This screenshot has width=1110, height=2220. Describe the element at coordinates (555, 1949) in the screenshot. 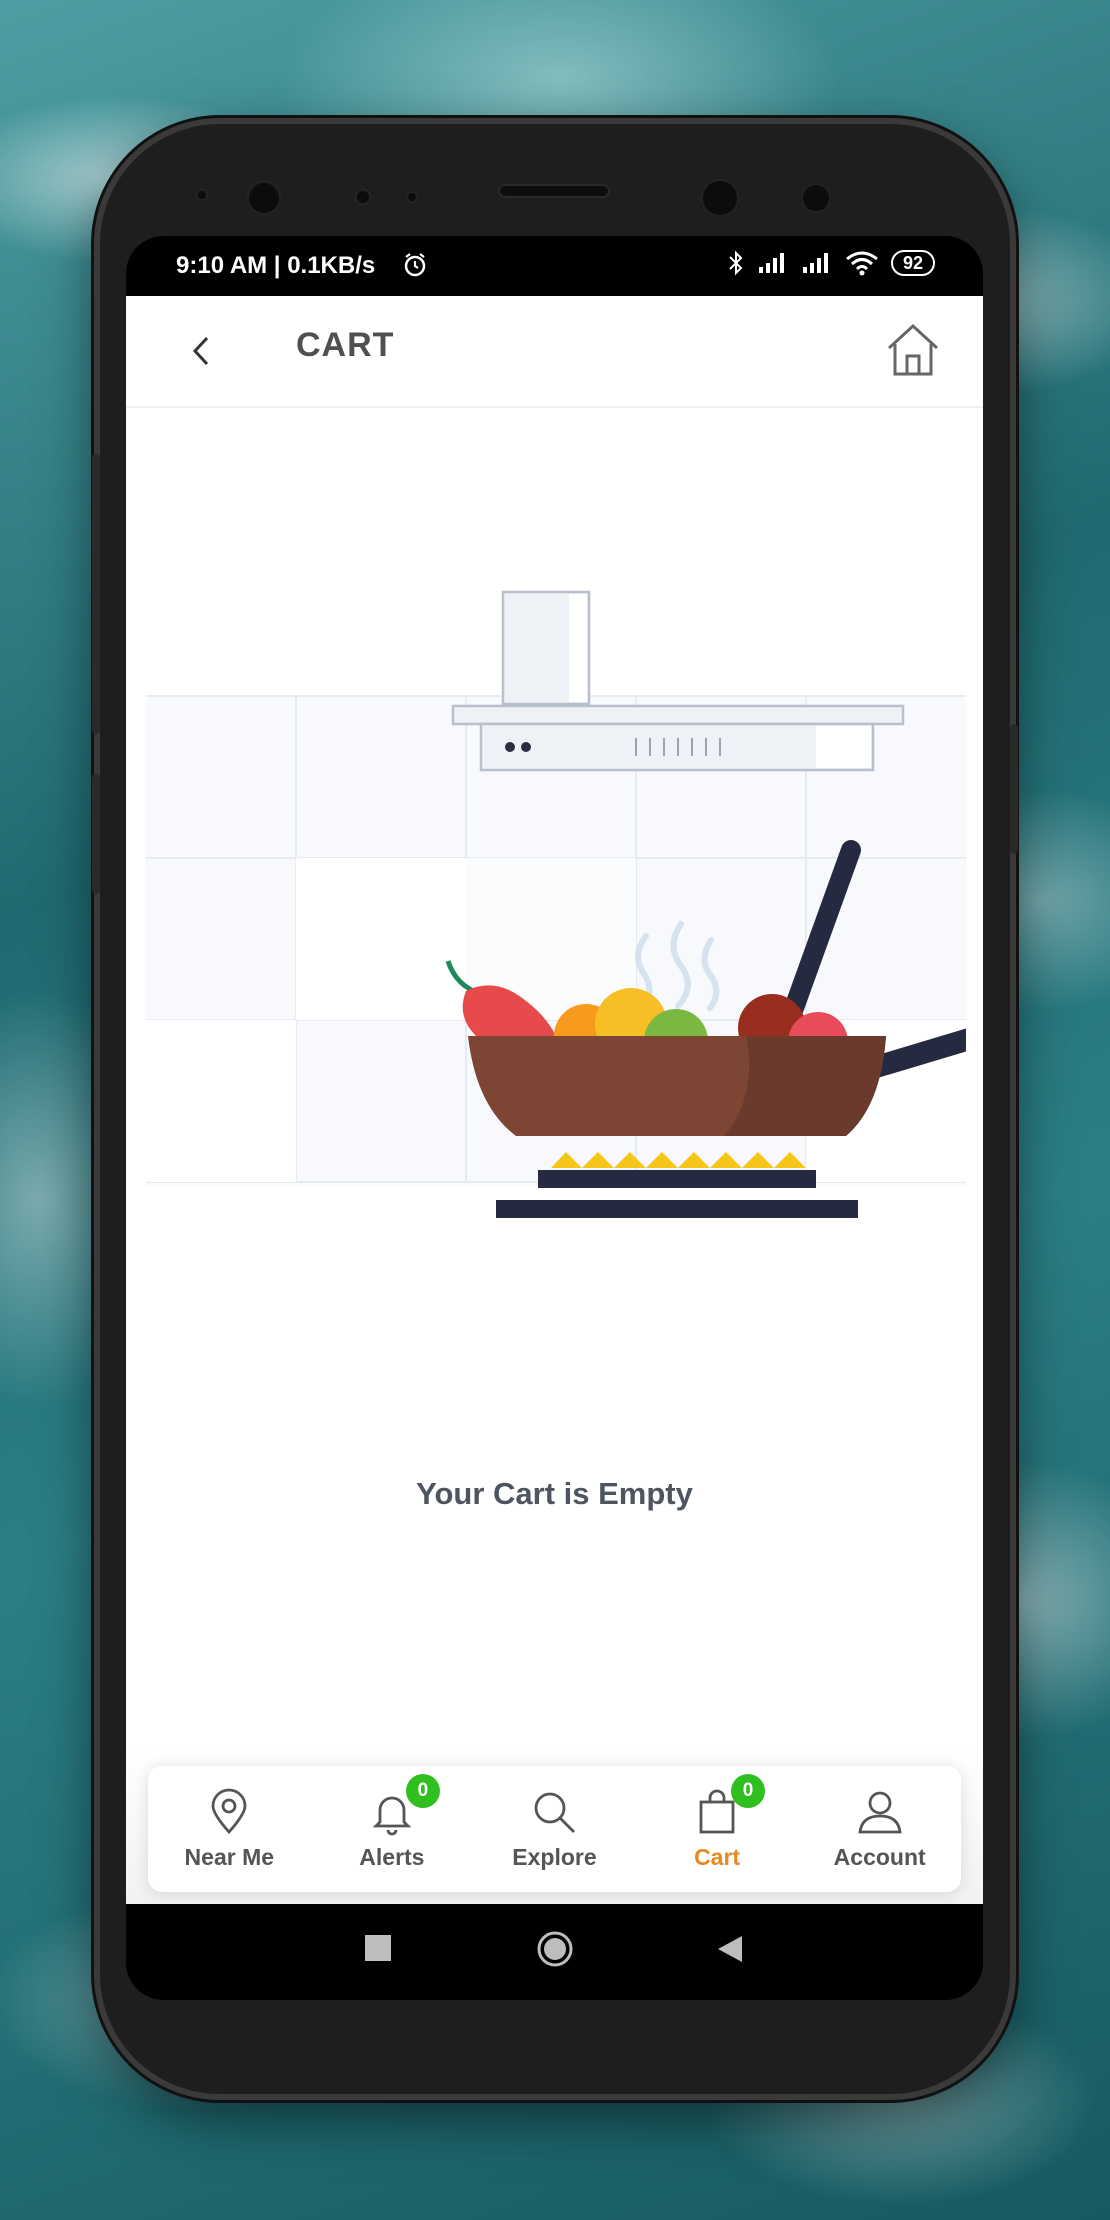

I see `home-nav-button` at that location.